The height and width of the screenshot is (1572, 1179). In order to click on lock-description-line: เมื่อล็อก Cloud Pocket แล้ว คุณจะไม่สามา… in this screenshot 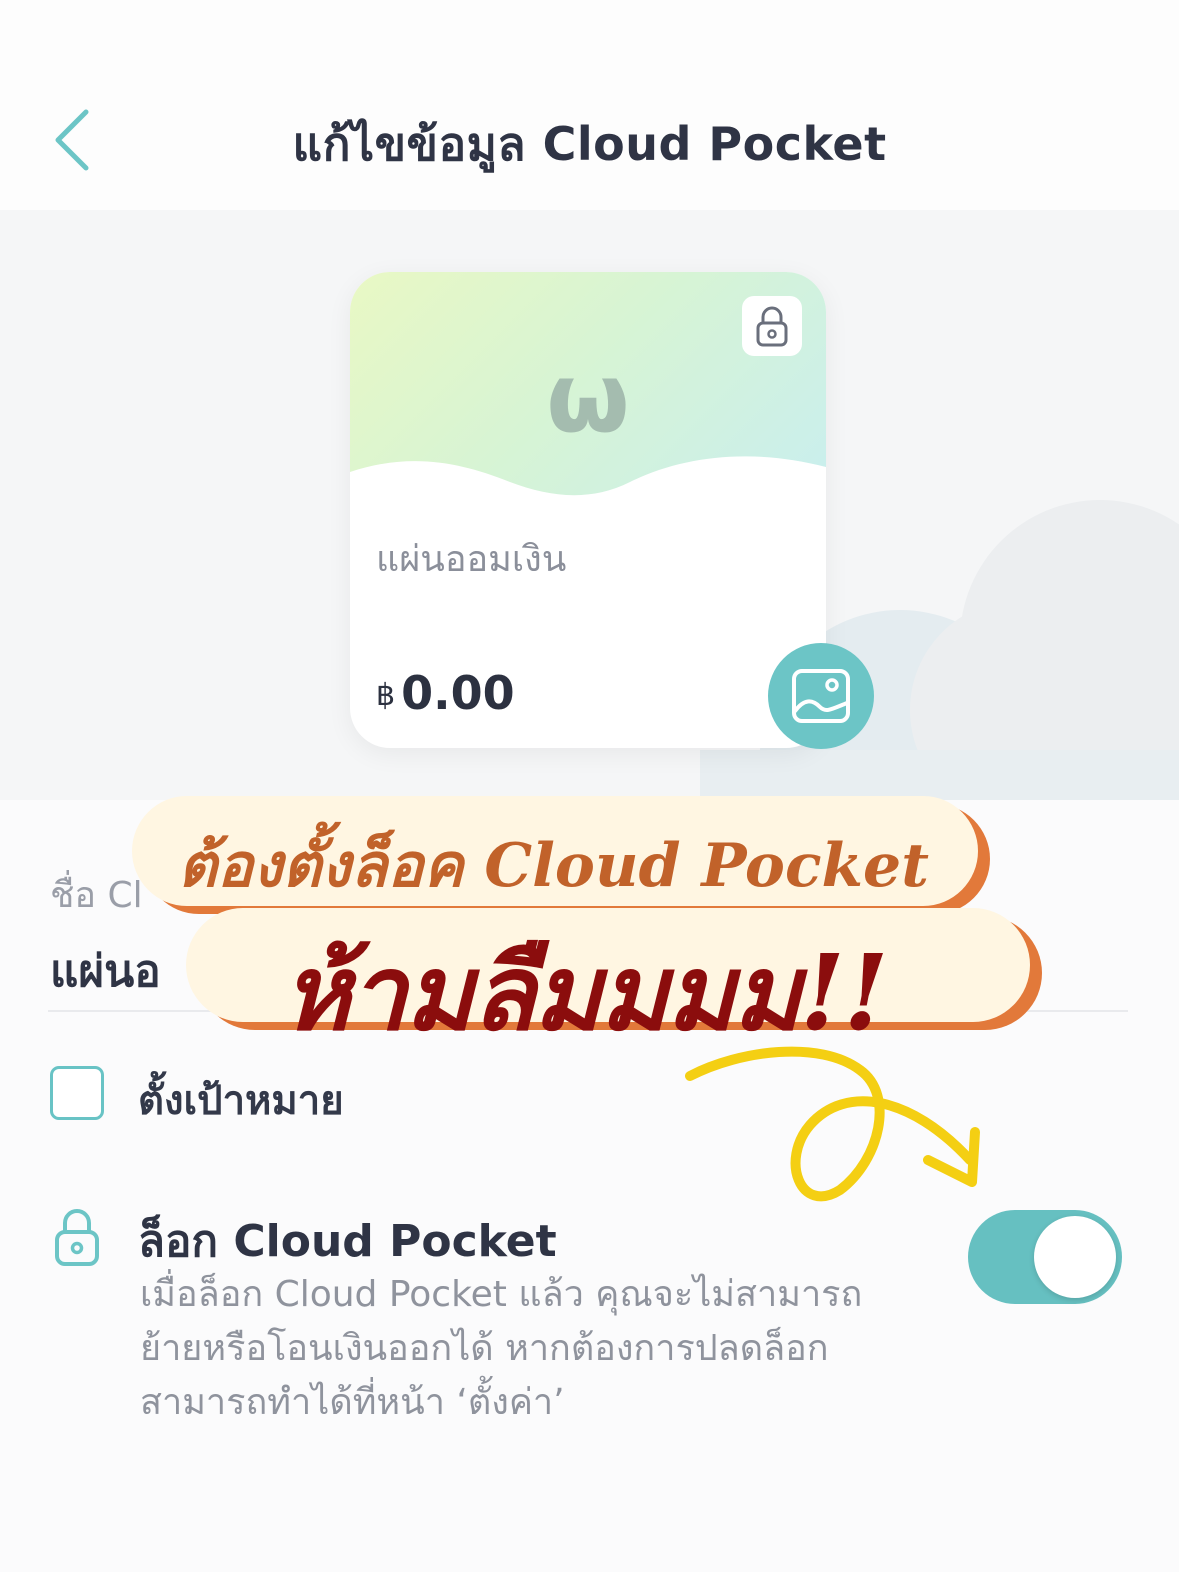, I will do `click(501, 1294)`.